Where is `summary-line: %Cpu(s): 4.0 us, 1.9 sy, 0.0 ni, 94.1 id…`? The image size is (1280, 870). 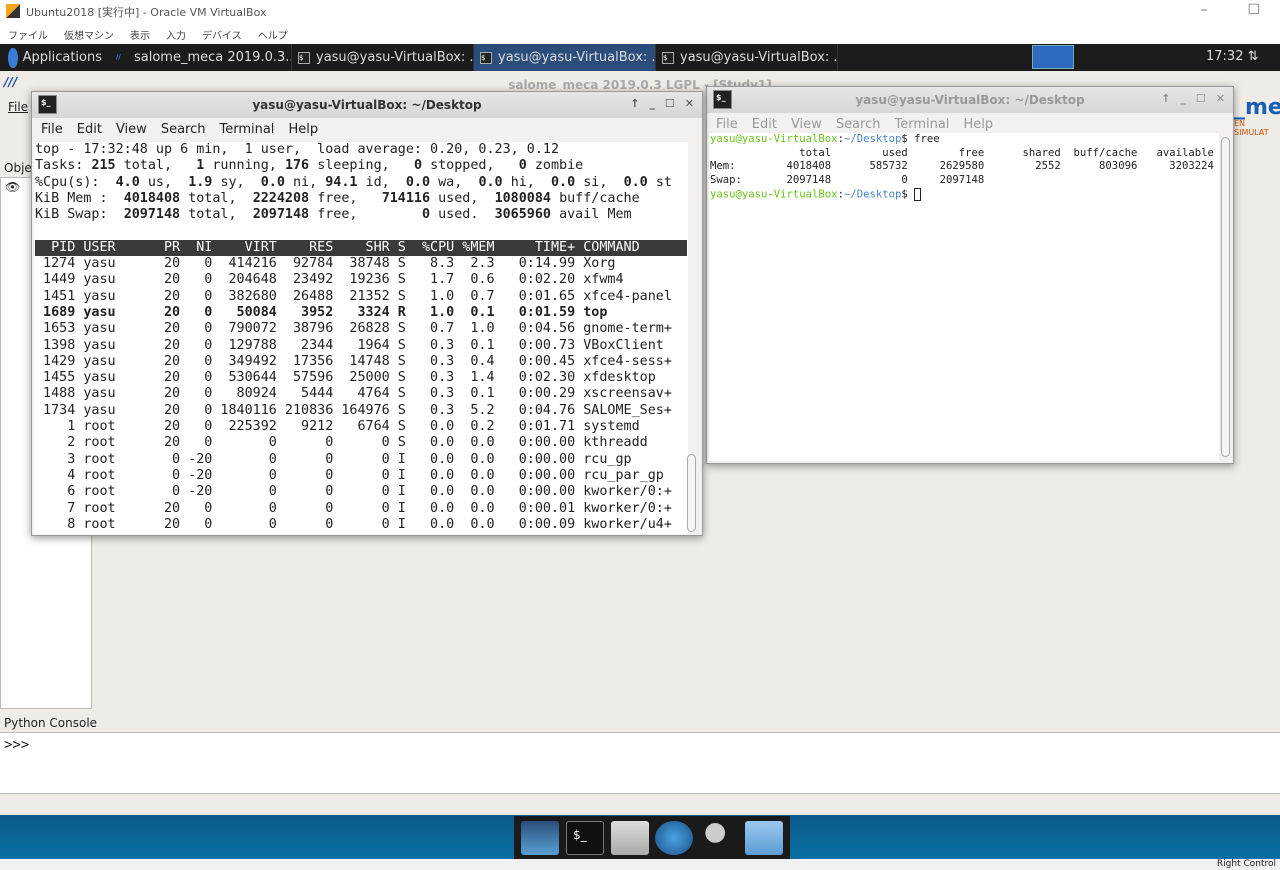
summary-line: %Cpu(s): 4.0 us, 1.9 sy, 0.0 ni, 94.1 id… is located at coordinates (353, 182).